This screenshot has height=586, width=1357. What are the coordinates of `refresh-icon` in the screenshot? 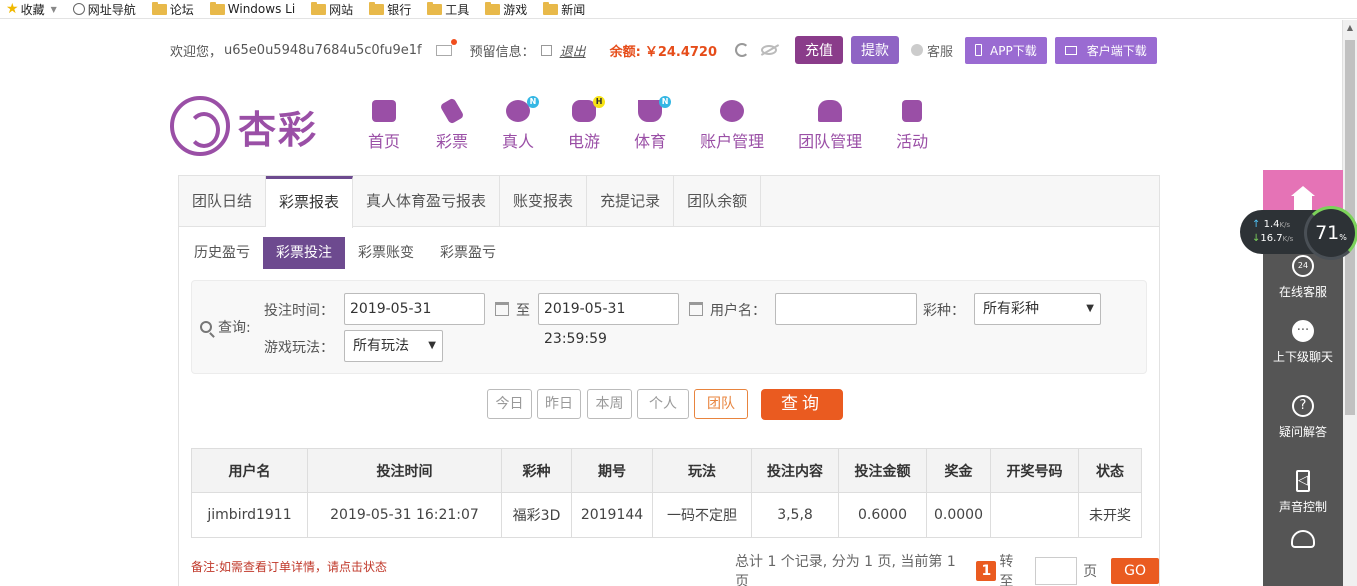 It's located at (742, 50).